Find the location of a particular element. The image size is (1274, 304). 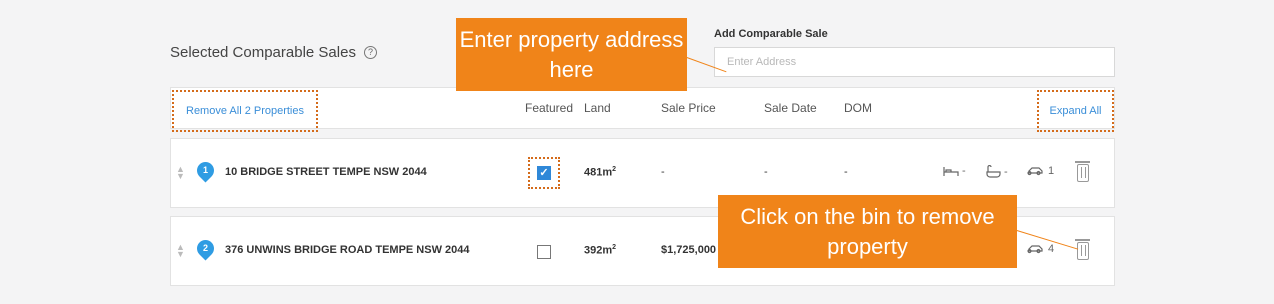

featured-checkbox is located at coordinates (544, 252).